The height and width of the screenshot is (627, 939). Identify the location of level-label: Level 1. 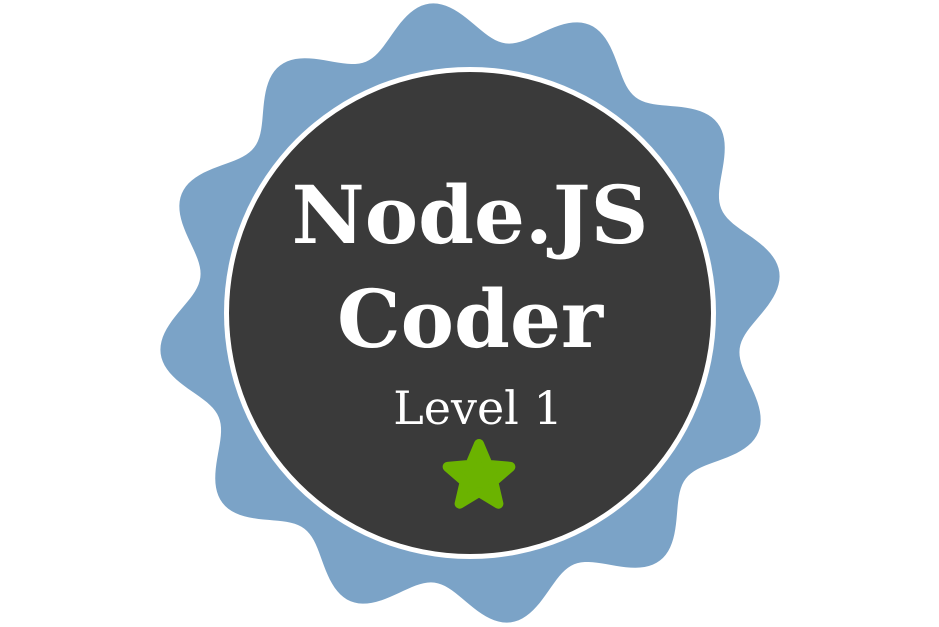
(478, 408).